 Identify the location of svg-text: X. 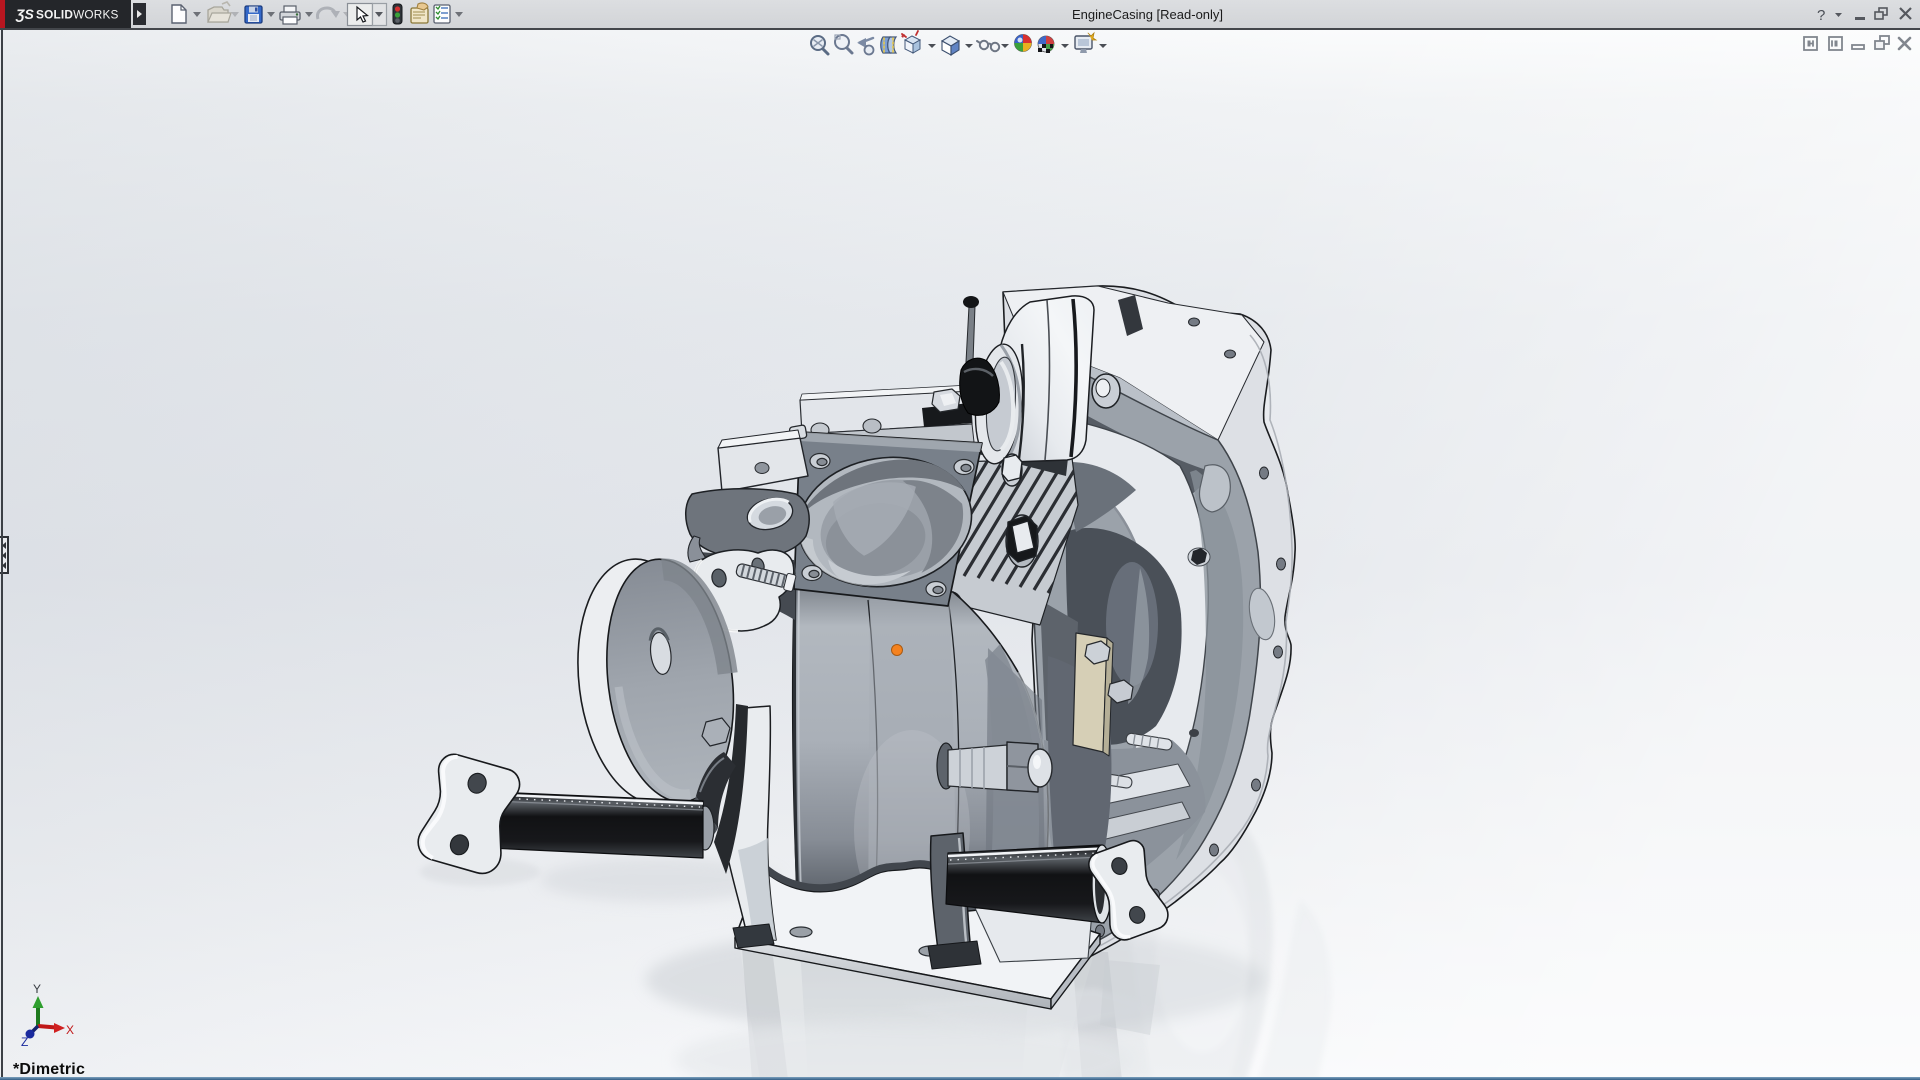
(70, 1030).